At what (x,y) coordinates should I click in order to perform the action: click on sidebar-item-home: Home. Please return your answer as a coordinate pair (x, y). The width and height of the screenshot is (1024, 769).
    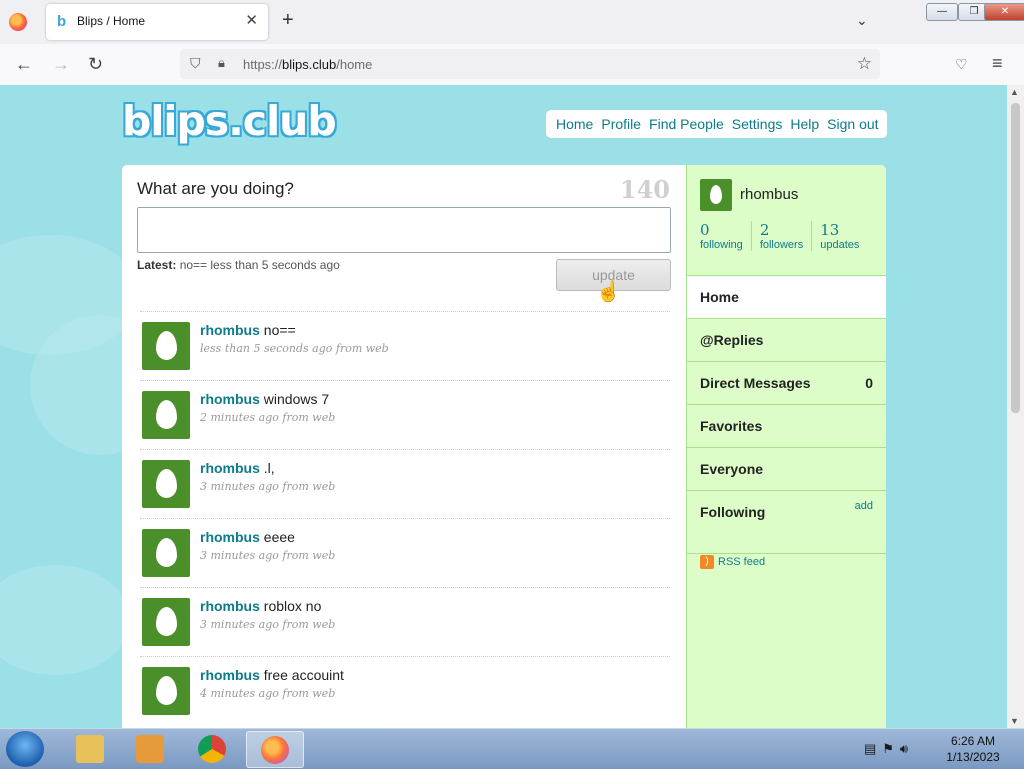
    Looking at the image, I should click on (786, 296).